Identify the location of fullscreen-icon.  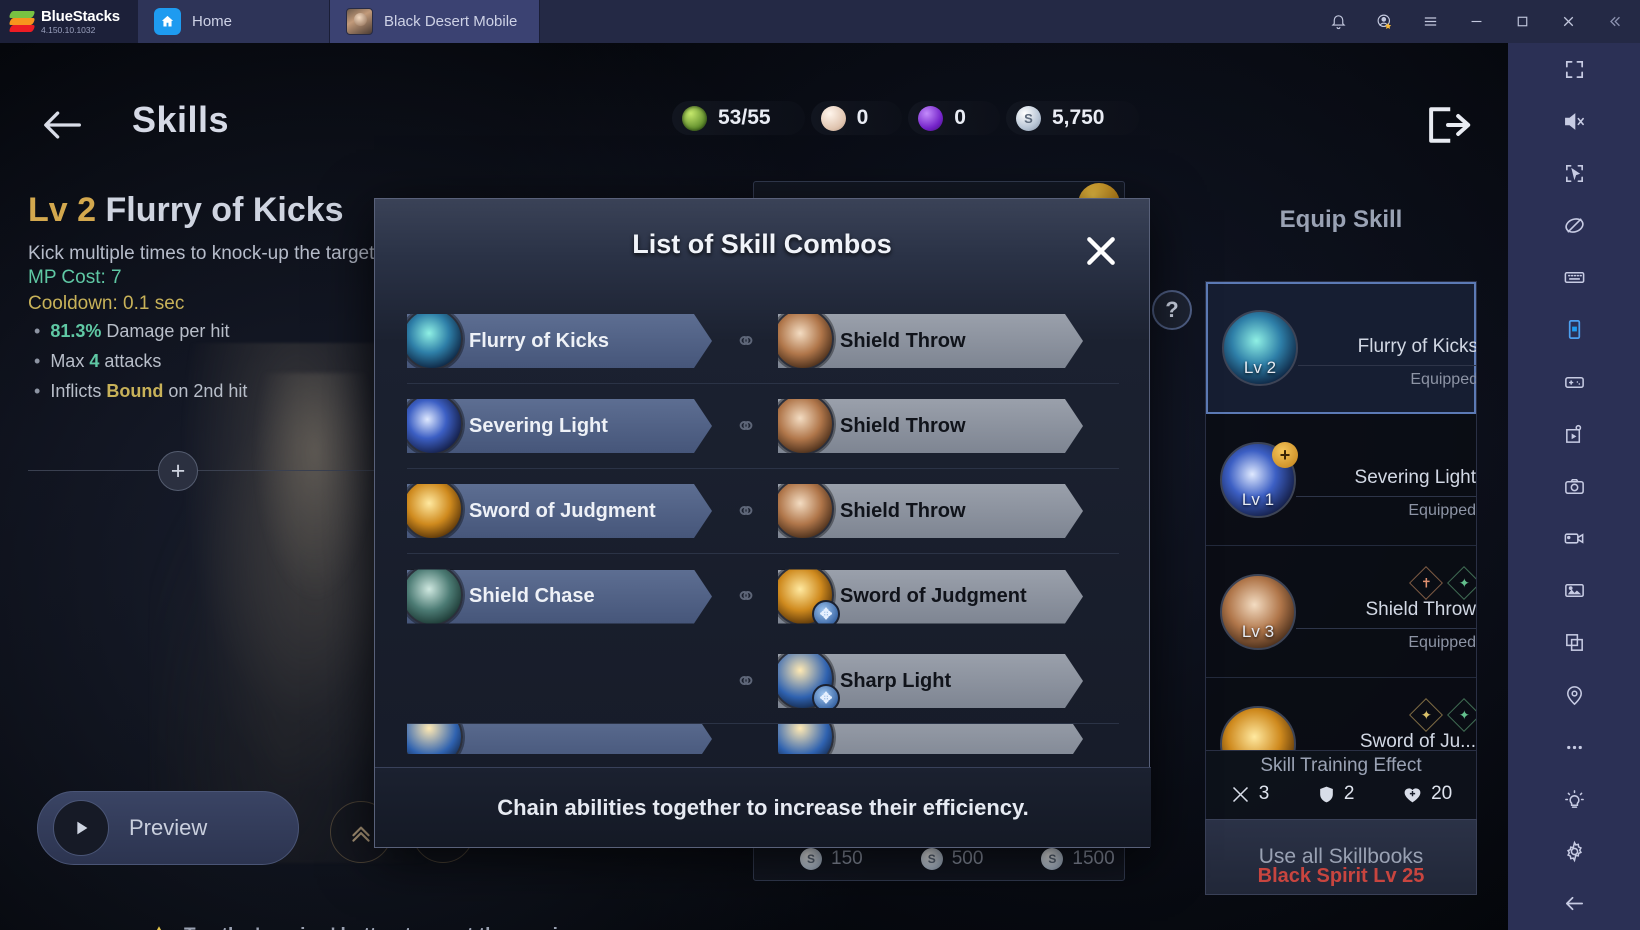
(1574, 69).